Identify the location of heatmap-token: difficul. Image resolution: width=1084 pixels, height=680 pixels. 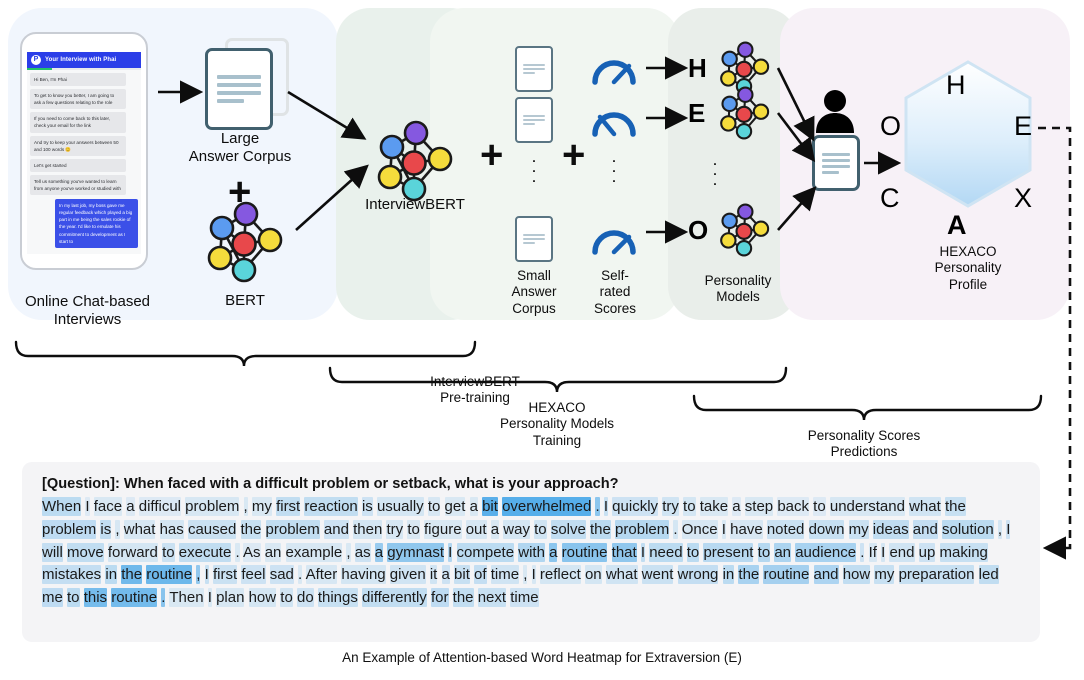
(159, 506).